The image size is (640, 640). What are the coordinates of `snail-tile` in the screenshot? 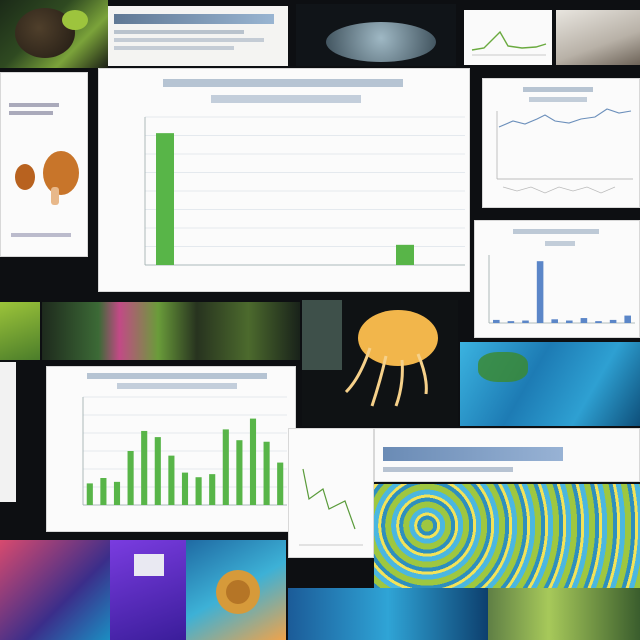 It's located at (236, 590).